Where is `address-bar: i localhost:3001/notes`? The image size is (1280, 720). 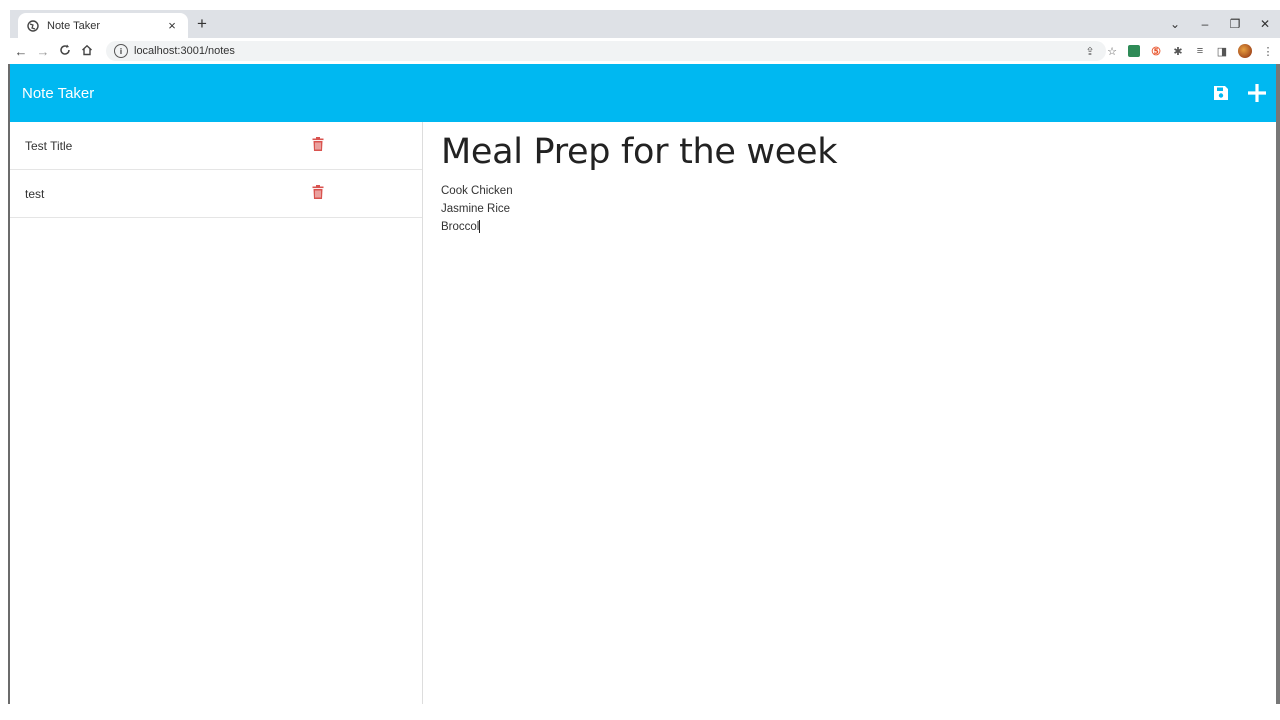
address-bar: i localhost:3001/notes is located at coordinates (606, 51).